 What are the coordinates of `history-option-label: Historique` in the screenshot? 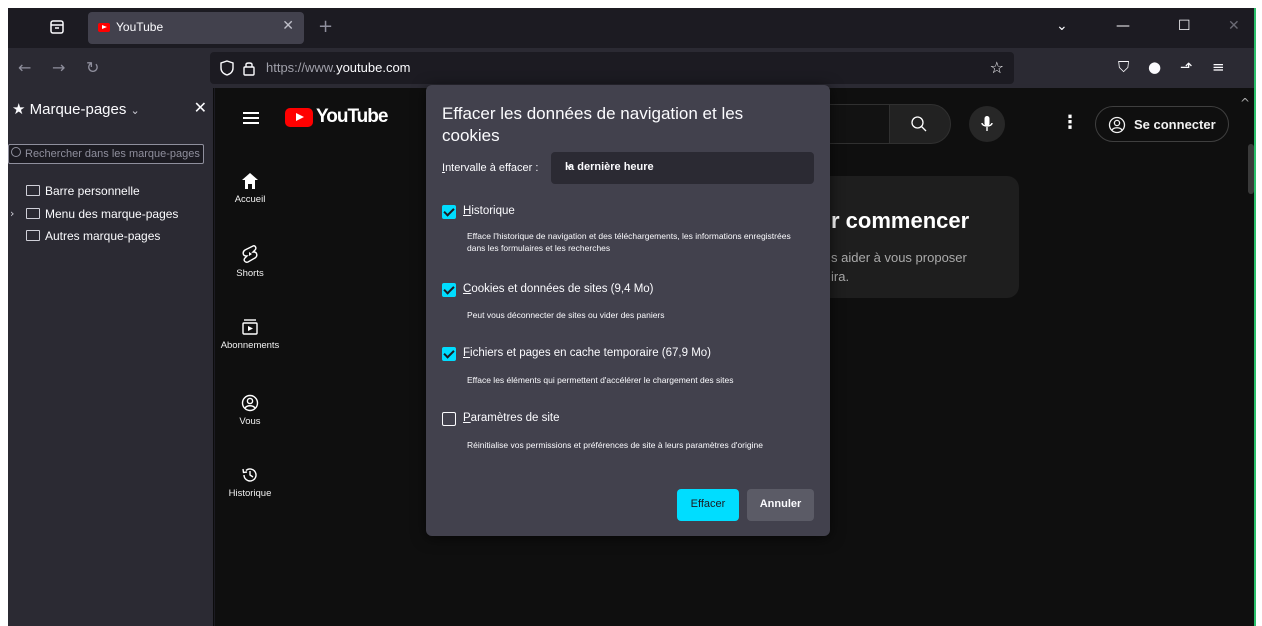 It's located at (489, 211).